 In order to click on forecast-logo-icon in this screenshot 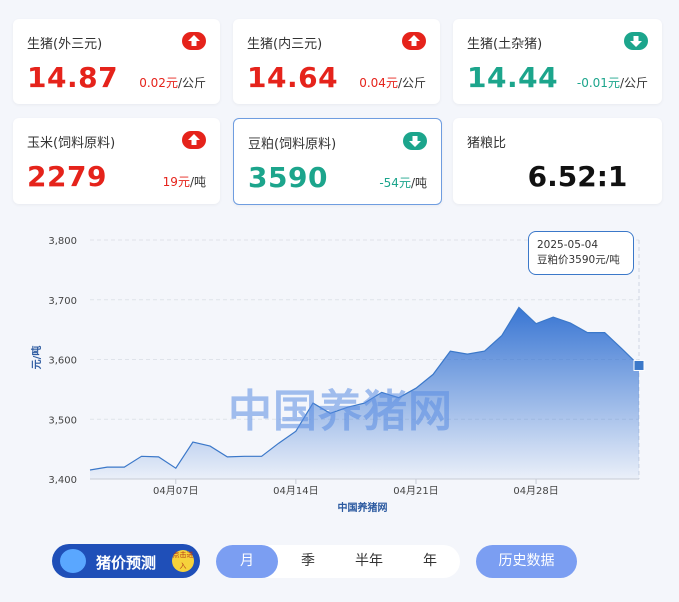, I will do `click(73, 561)`.